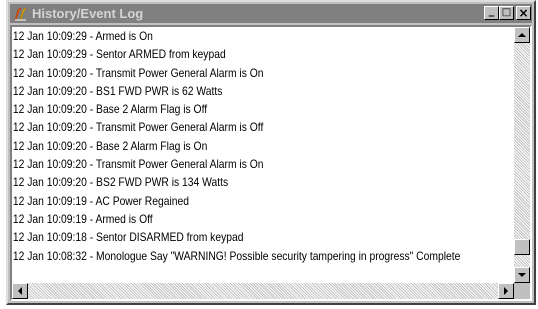 Image resolution: width=538 pixels, height=309 pixels. I want to click on arrow-right-icon, so click(506, 291).